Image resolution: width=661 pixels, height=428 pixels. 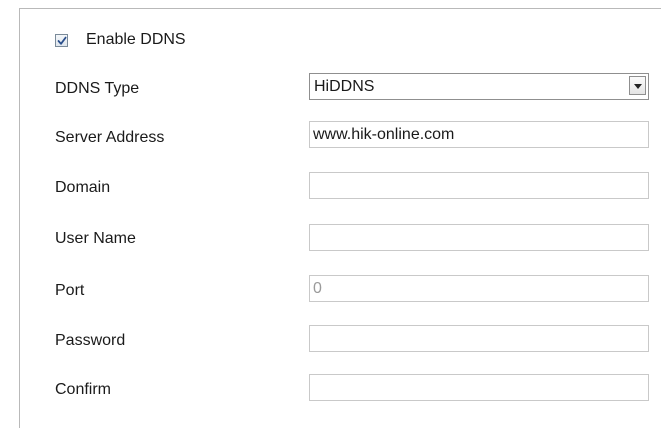 What do you see at coordinates (344, 86) in the screenshot?
I see `ddns-type-value: HiDDNS` at bounding box center [344, 86].